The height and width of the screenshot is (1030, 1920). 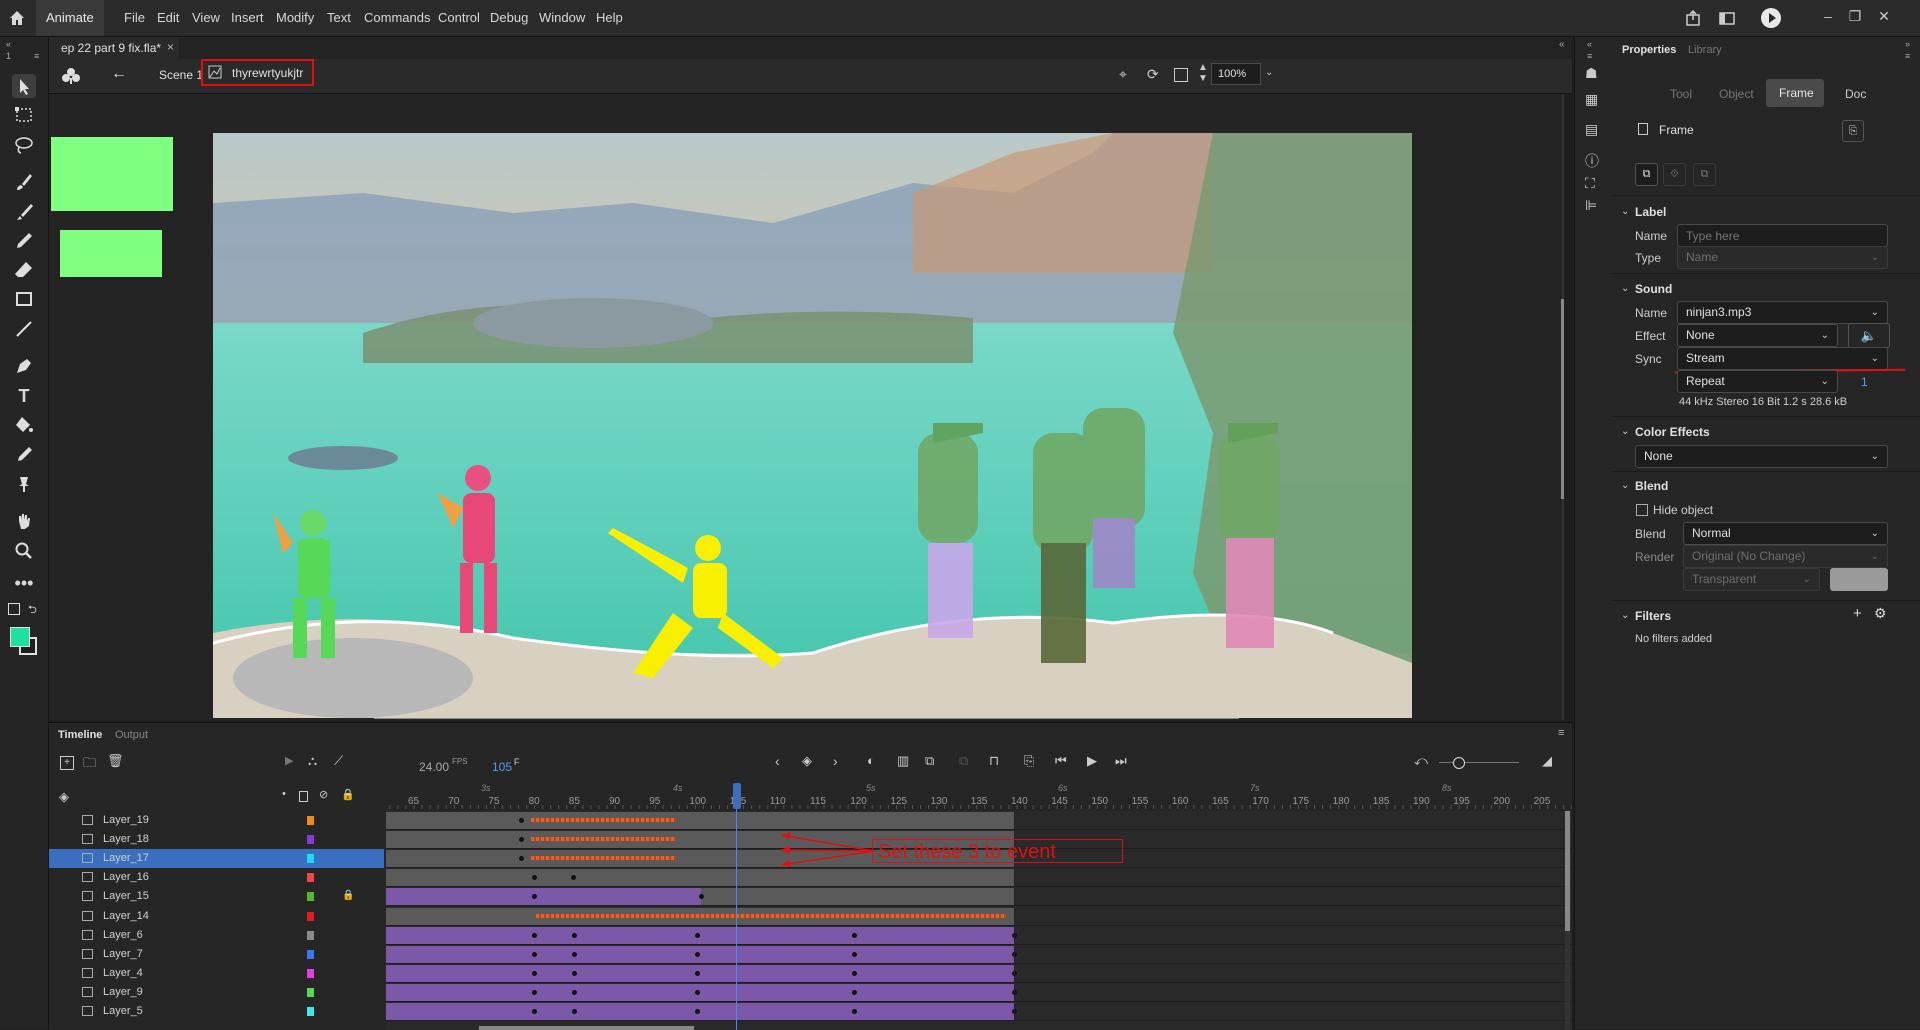 I want to click on label-section-chevron: ⌄, so click(x=1625, y=211).